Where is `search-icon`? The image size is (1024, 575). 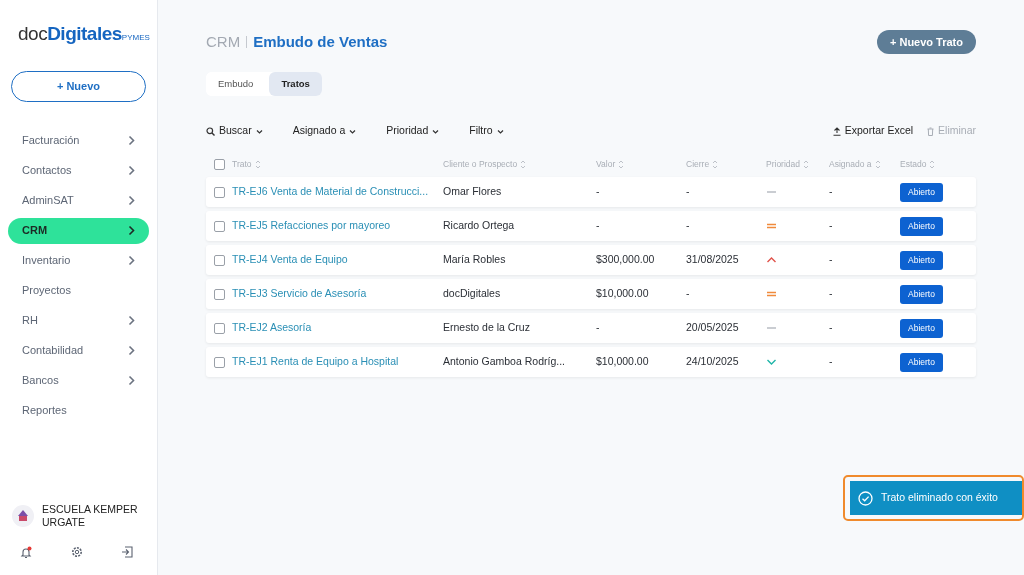 search-icon is located at coordinates (210, 131).